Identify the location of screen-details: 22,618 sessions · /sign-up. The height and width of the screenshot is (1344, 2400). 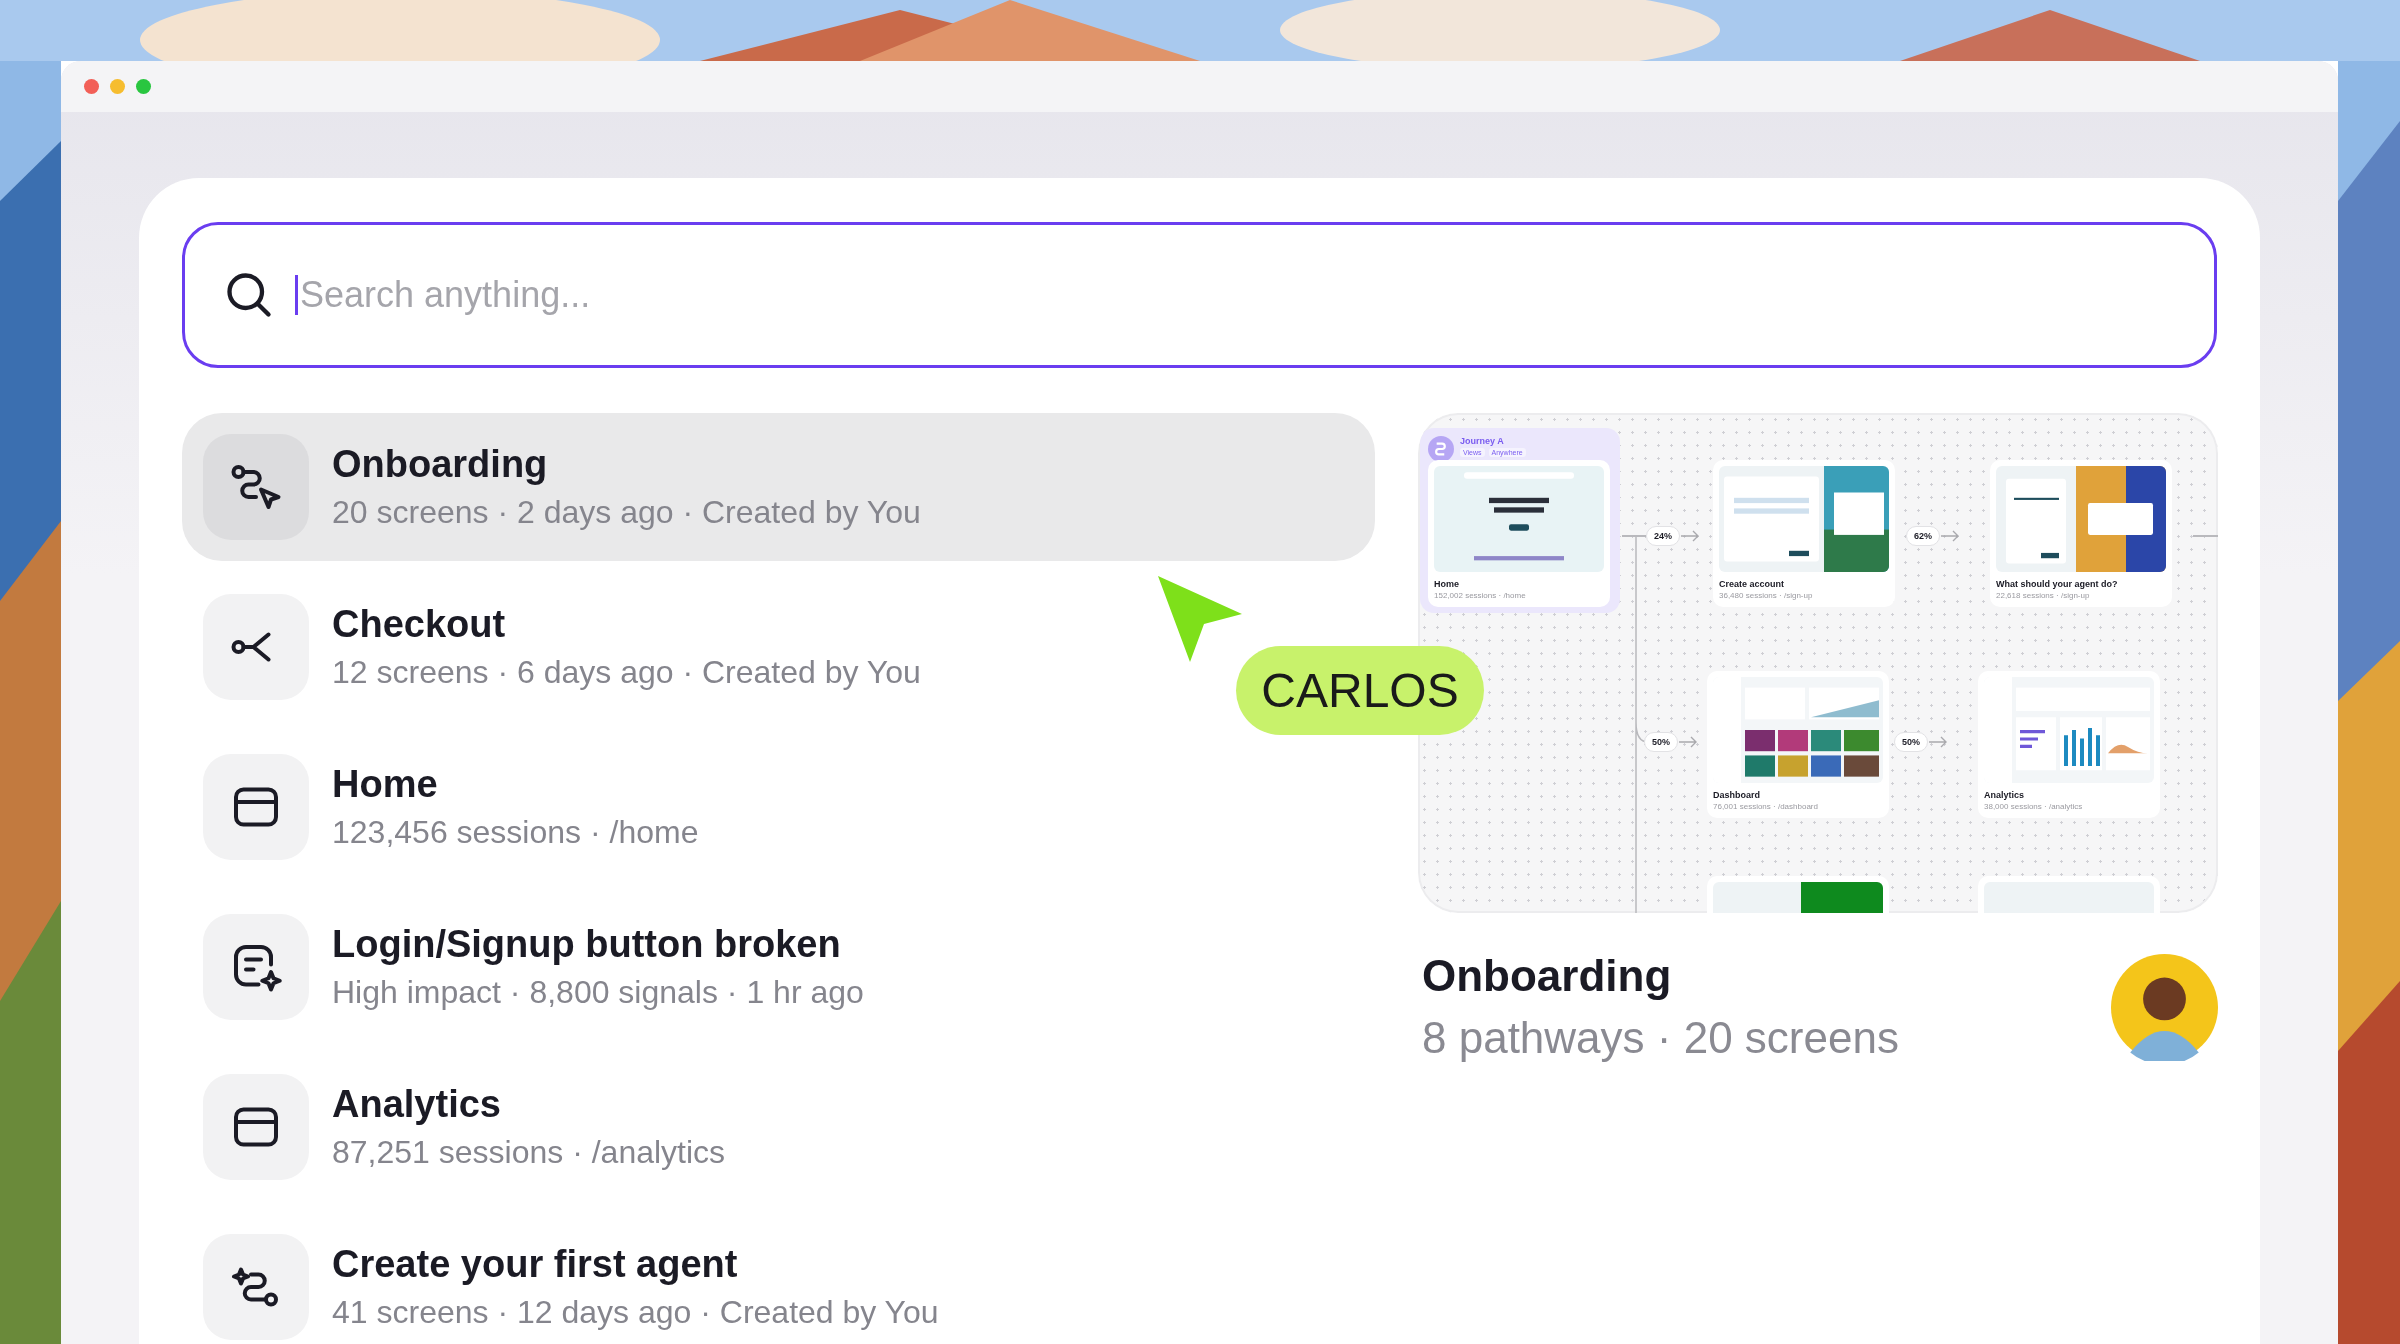
(2043, 595).